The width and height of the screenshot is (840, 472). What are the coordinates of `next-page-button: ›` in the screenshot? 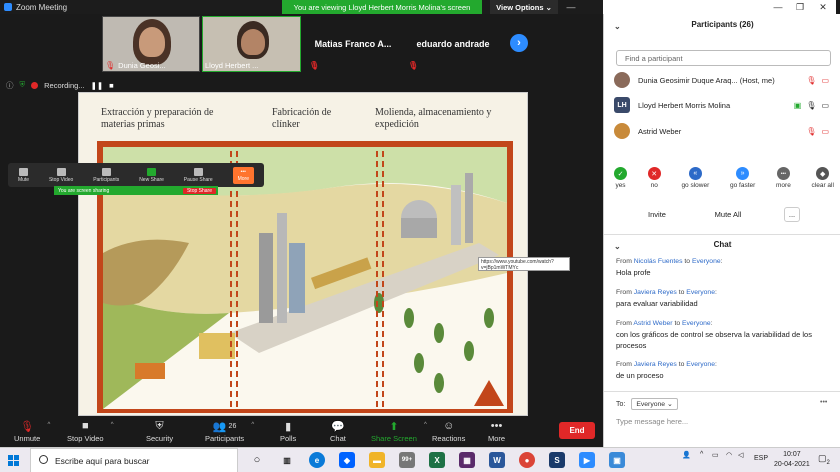 It's located at (519, 43).